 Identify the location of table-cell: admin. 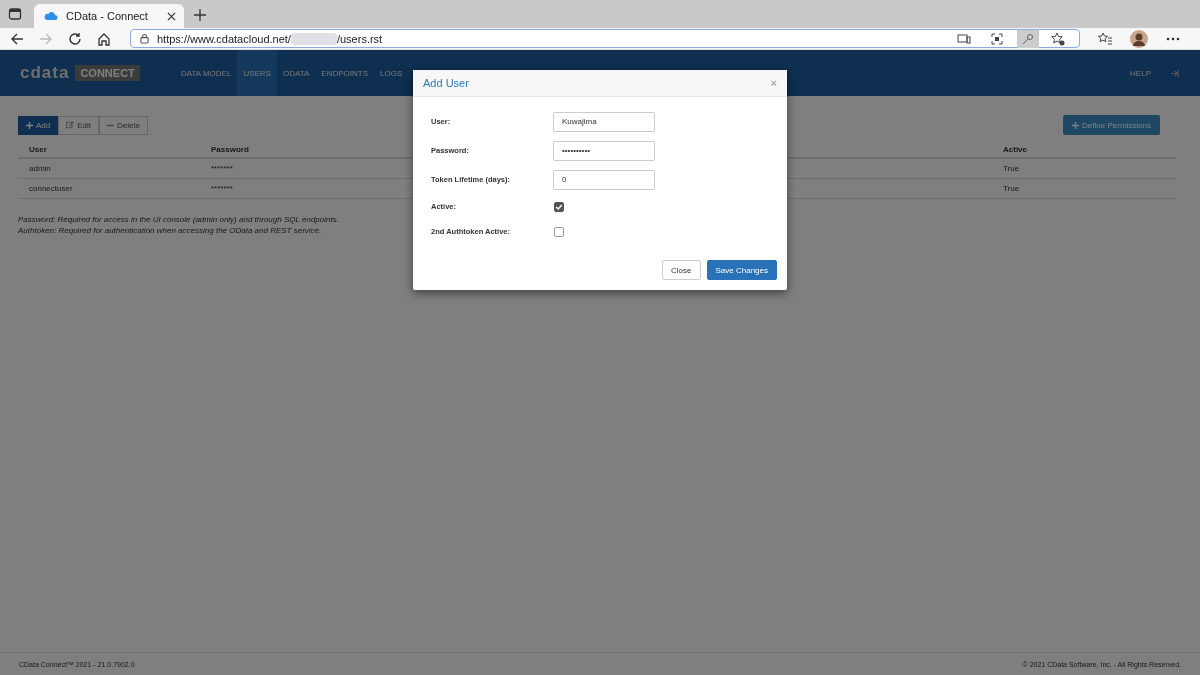
(40, 168).